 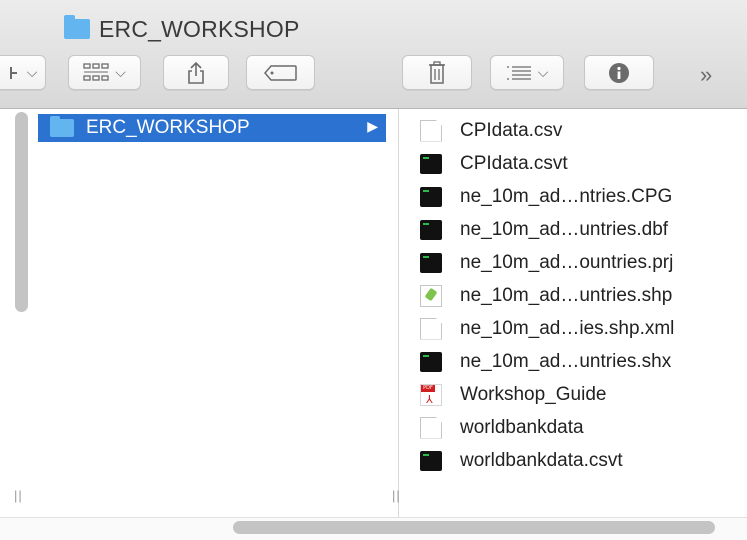 I want to click on tags-button, so click(x=280, y=72).